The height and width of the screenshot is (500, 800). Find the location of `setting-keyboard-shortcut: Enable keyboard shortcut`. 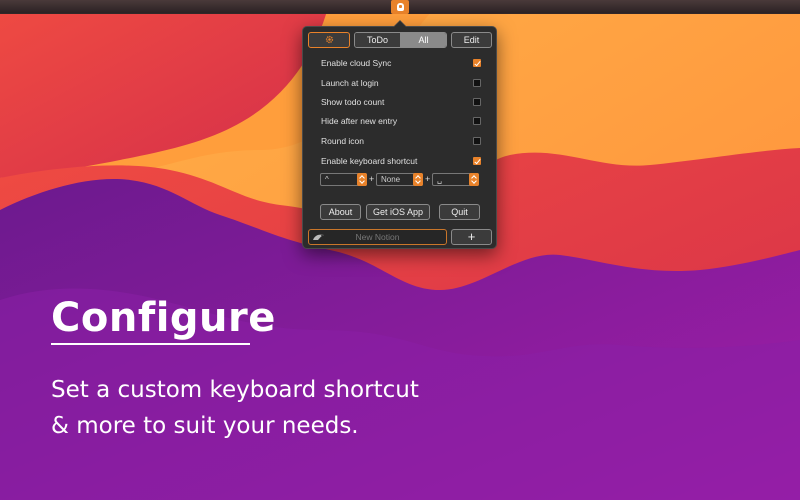

setting-keyboard-shortcut: Enable keyboard shortcut is located at coordinates (401, 161).